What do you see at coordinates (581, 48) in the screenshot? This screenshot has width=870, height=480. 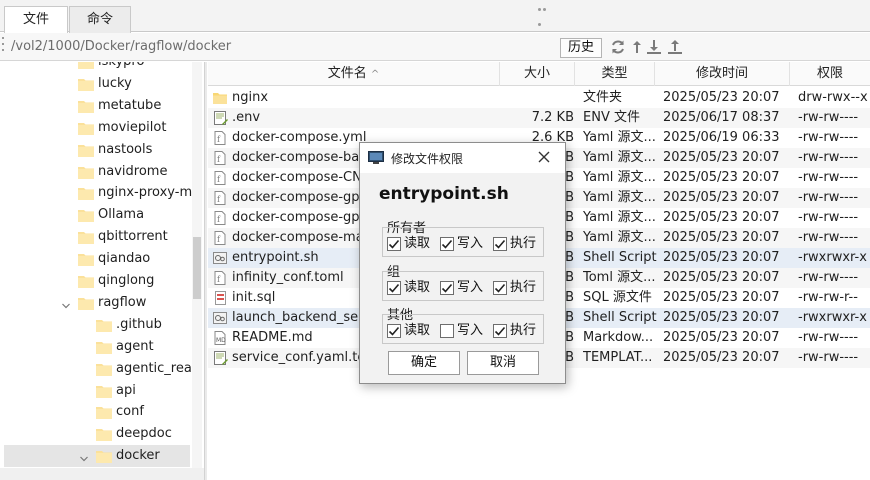 I see `history-button: 历史` at bounding box center [581, 48].